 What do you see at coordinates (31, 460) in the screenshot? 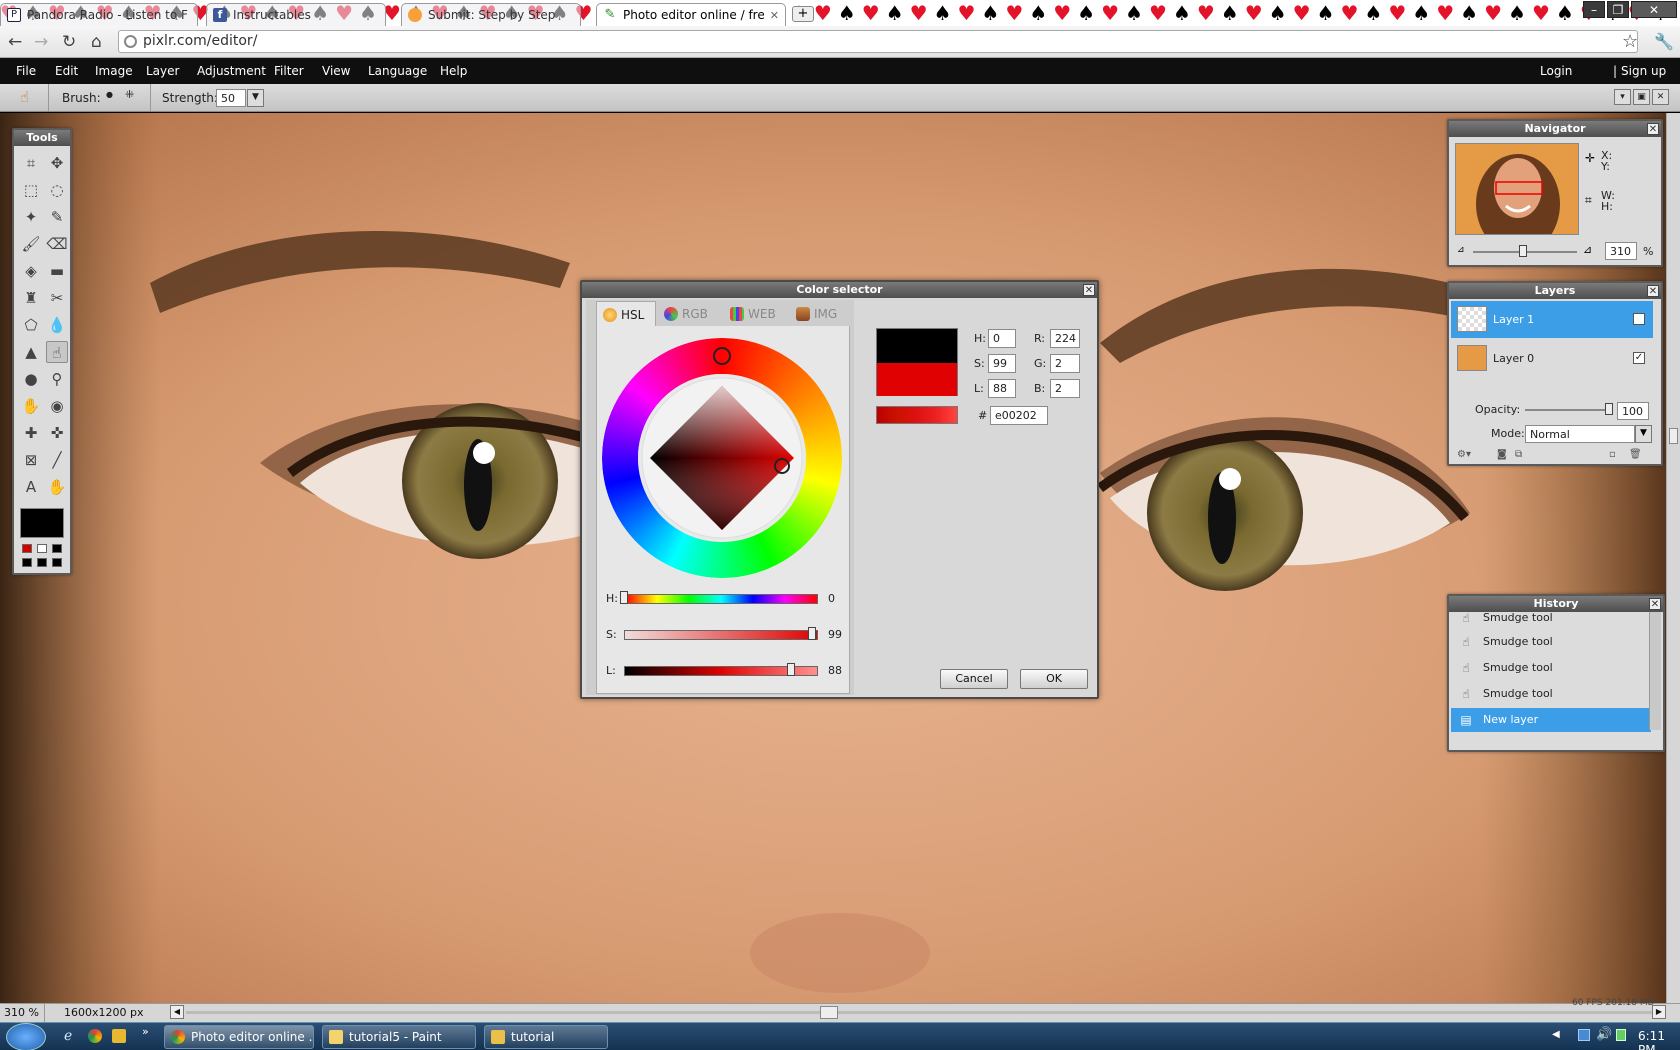
I see `pinch-icon: ⊠` at bounding box center [31, 460].